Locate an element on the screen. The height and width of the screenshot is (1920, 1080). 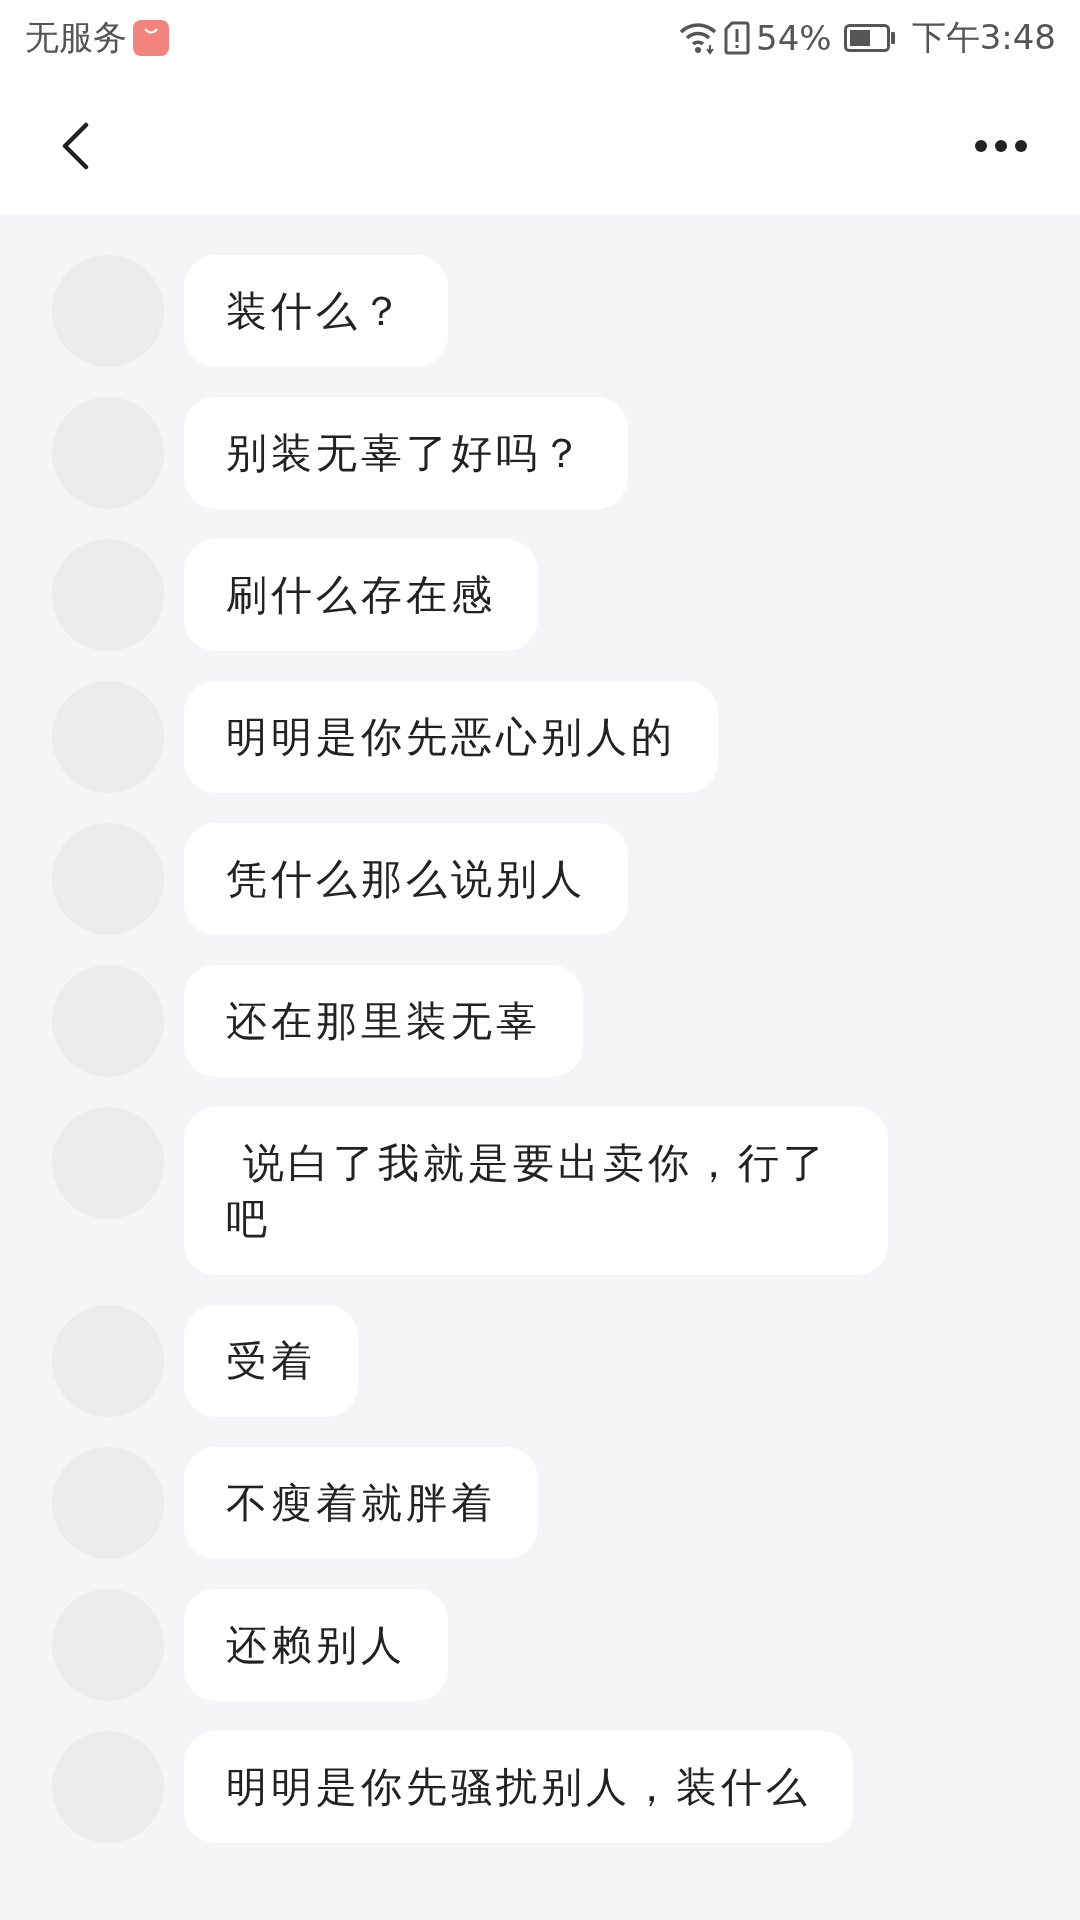
clock-time: 下午3:48 is located at coordinates (983, 37).